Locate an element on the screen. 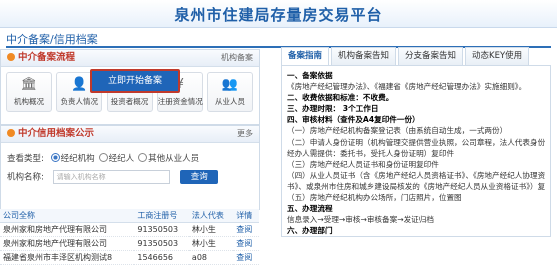  site-title: 泉州市住建局存量房交易平台 is located at coordinates (278, 15).